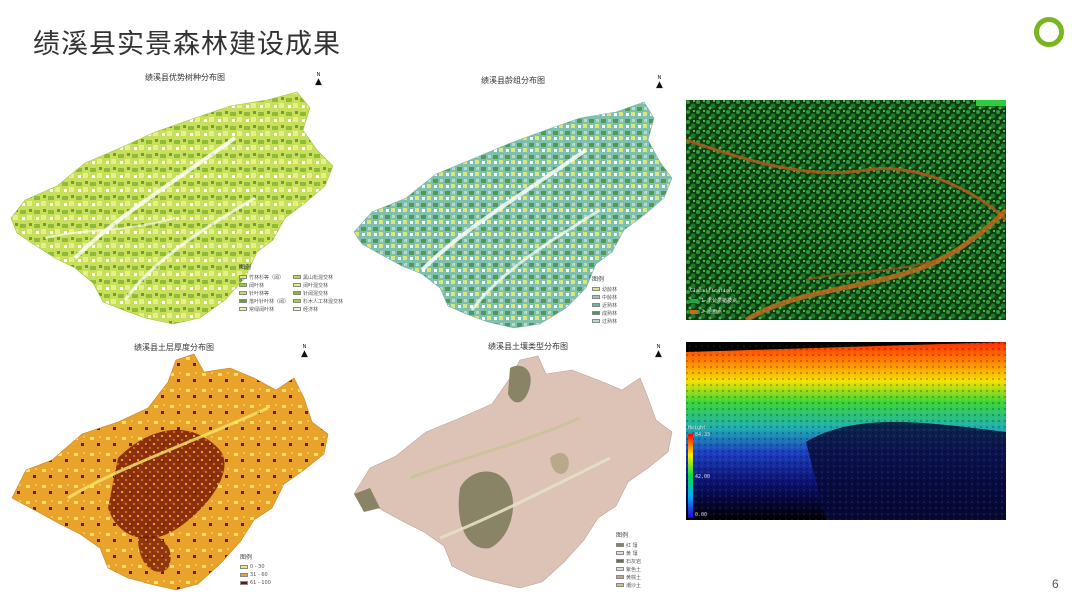 This screenshot has height=604, width=1080. What do you see at coordinates (604, 289) in the screenshot?
I see `legend-item: 幼龄林` at bounding box center [604, 289].